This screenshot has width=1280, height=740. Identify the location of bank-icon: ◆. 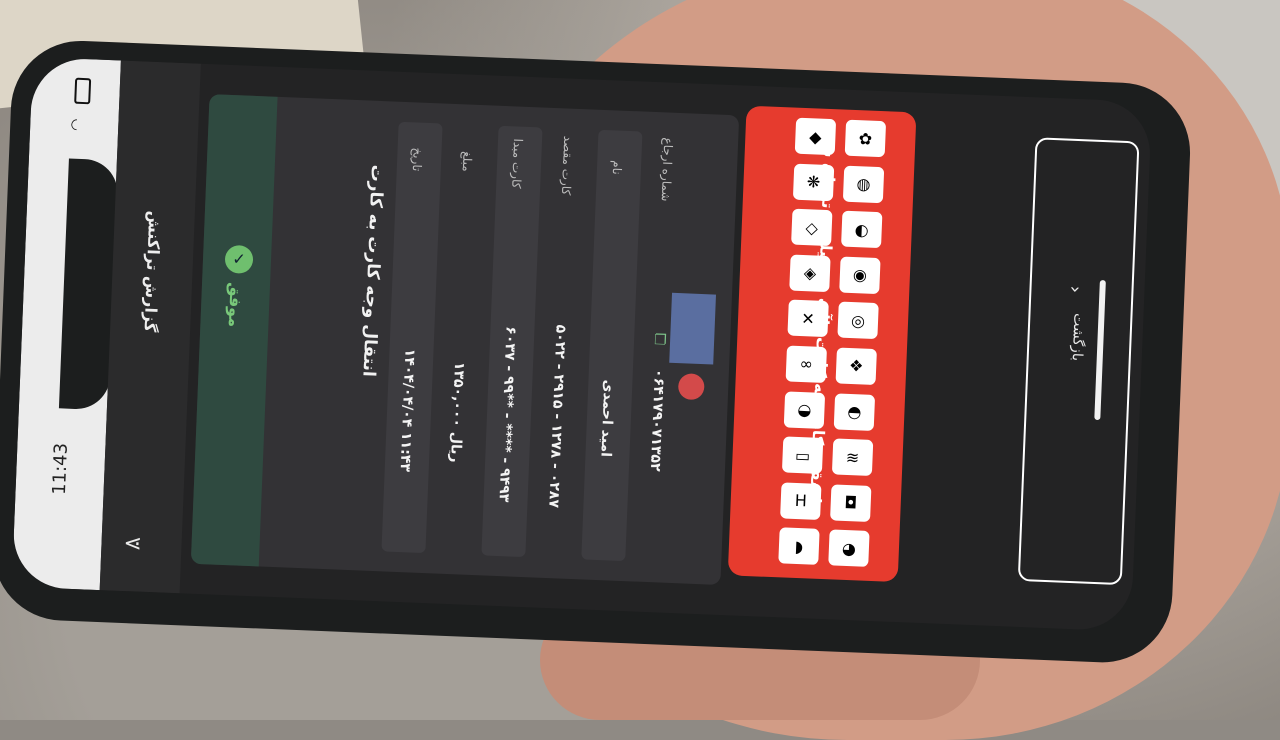
(815, 136).